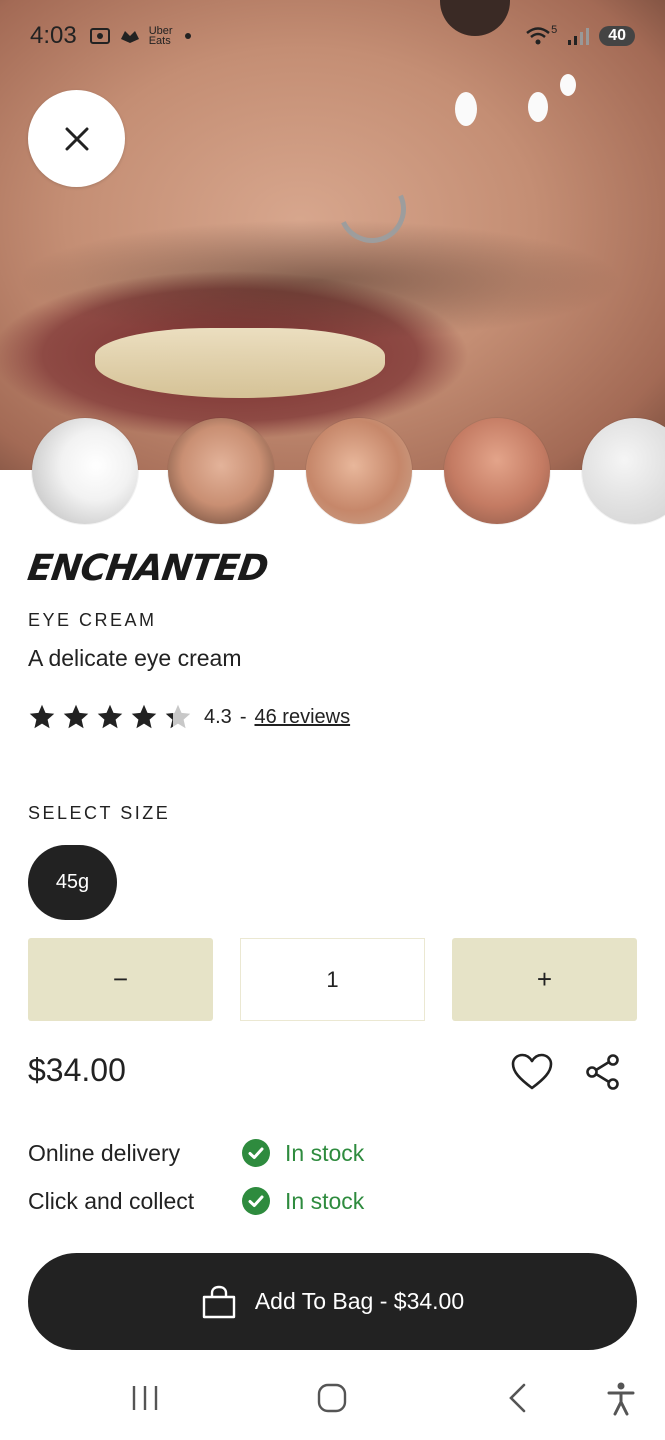 The width and height of the screenshot is (665, 1440). What do you see at coordinates (332, 1398) in the screenshot?
I see `home-icon` at bounding box center [332, 1398].